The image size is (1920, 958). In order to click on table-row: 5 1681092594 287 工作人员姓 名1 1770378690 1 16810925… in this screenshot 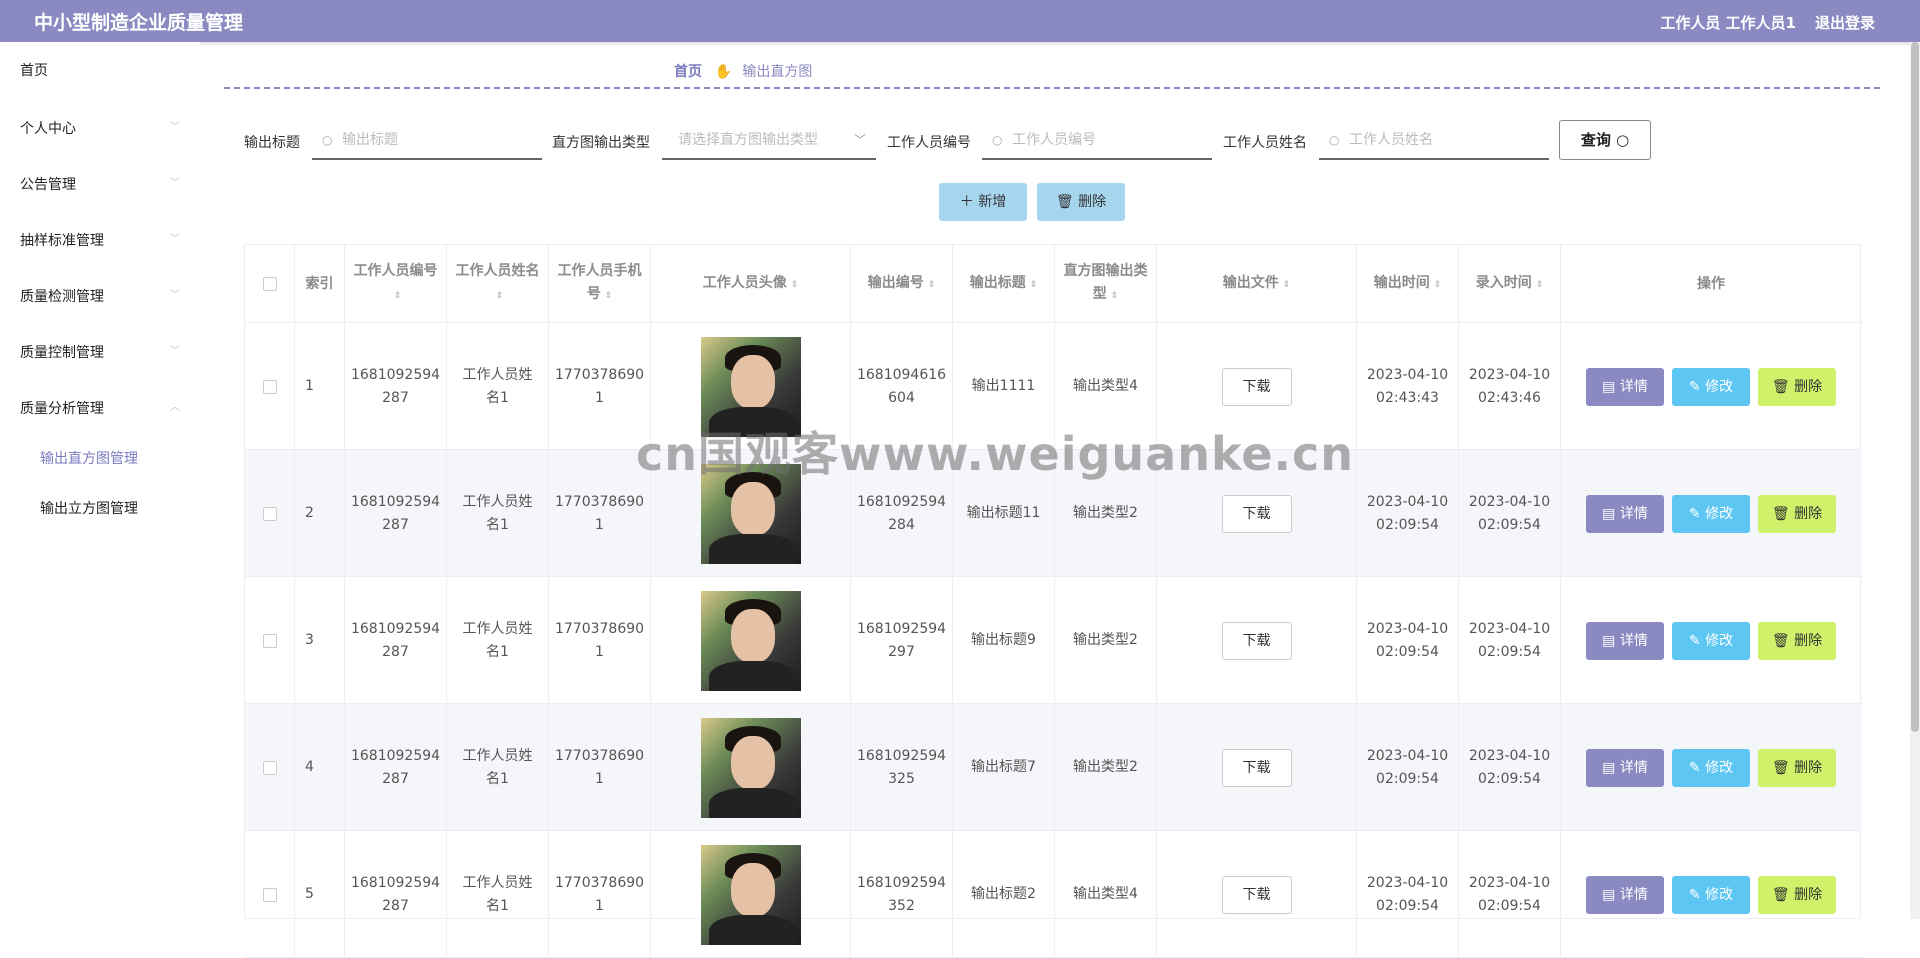, I will do `click(1053, 894)`.